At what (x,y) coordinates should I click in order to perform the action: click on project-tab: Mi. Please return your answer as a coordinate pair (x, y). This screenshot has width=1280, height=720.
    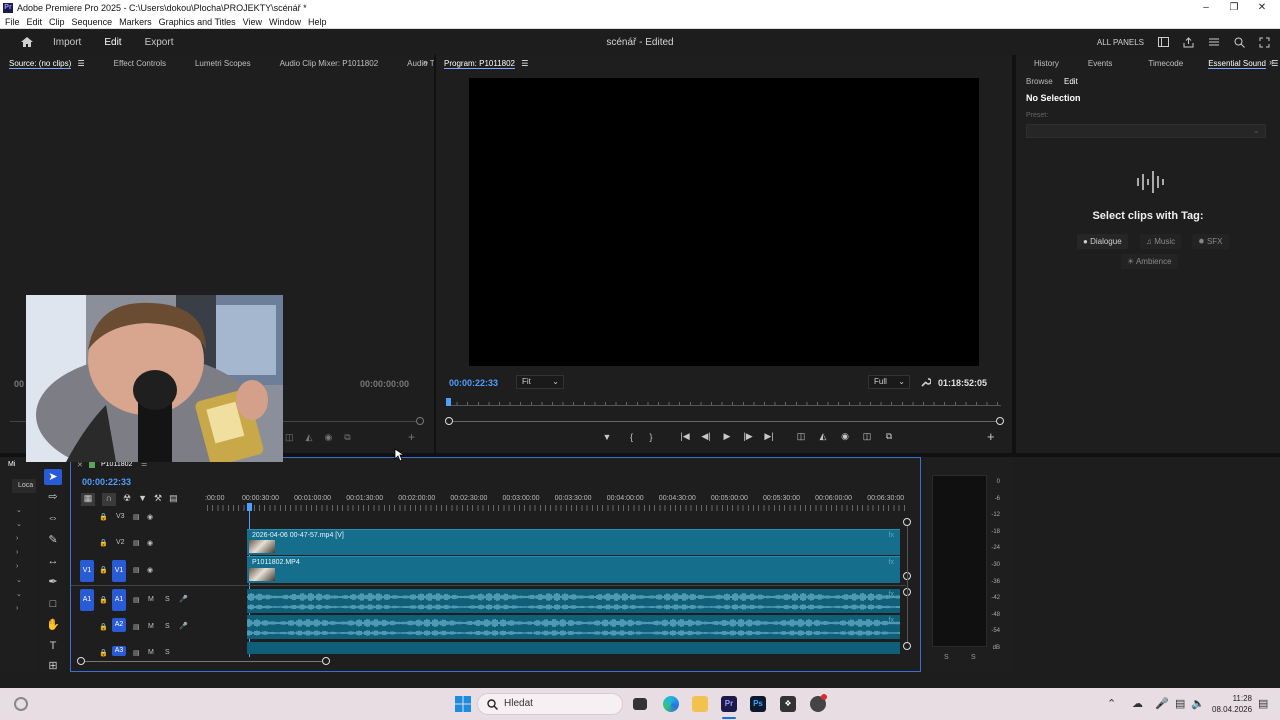
    Looking at the image, I should click on (11, 464).